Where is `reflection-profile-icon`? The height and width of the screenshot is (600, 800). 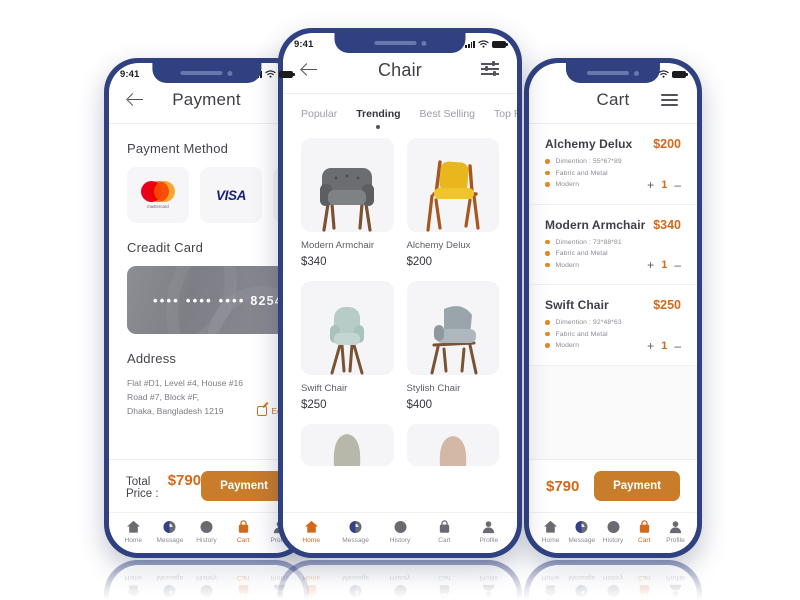
reflection-profile-icon is located at coordinates (675, 591).